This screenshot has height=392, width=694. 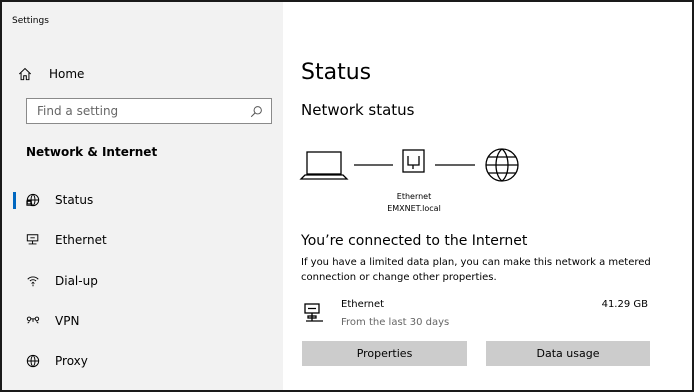 I want to click on vpn-icon, so click(x=33, y=320).